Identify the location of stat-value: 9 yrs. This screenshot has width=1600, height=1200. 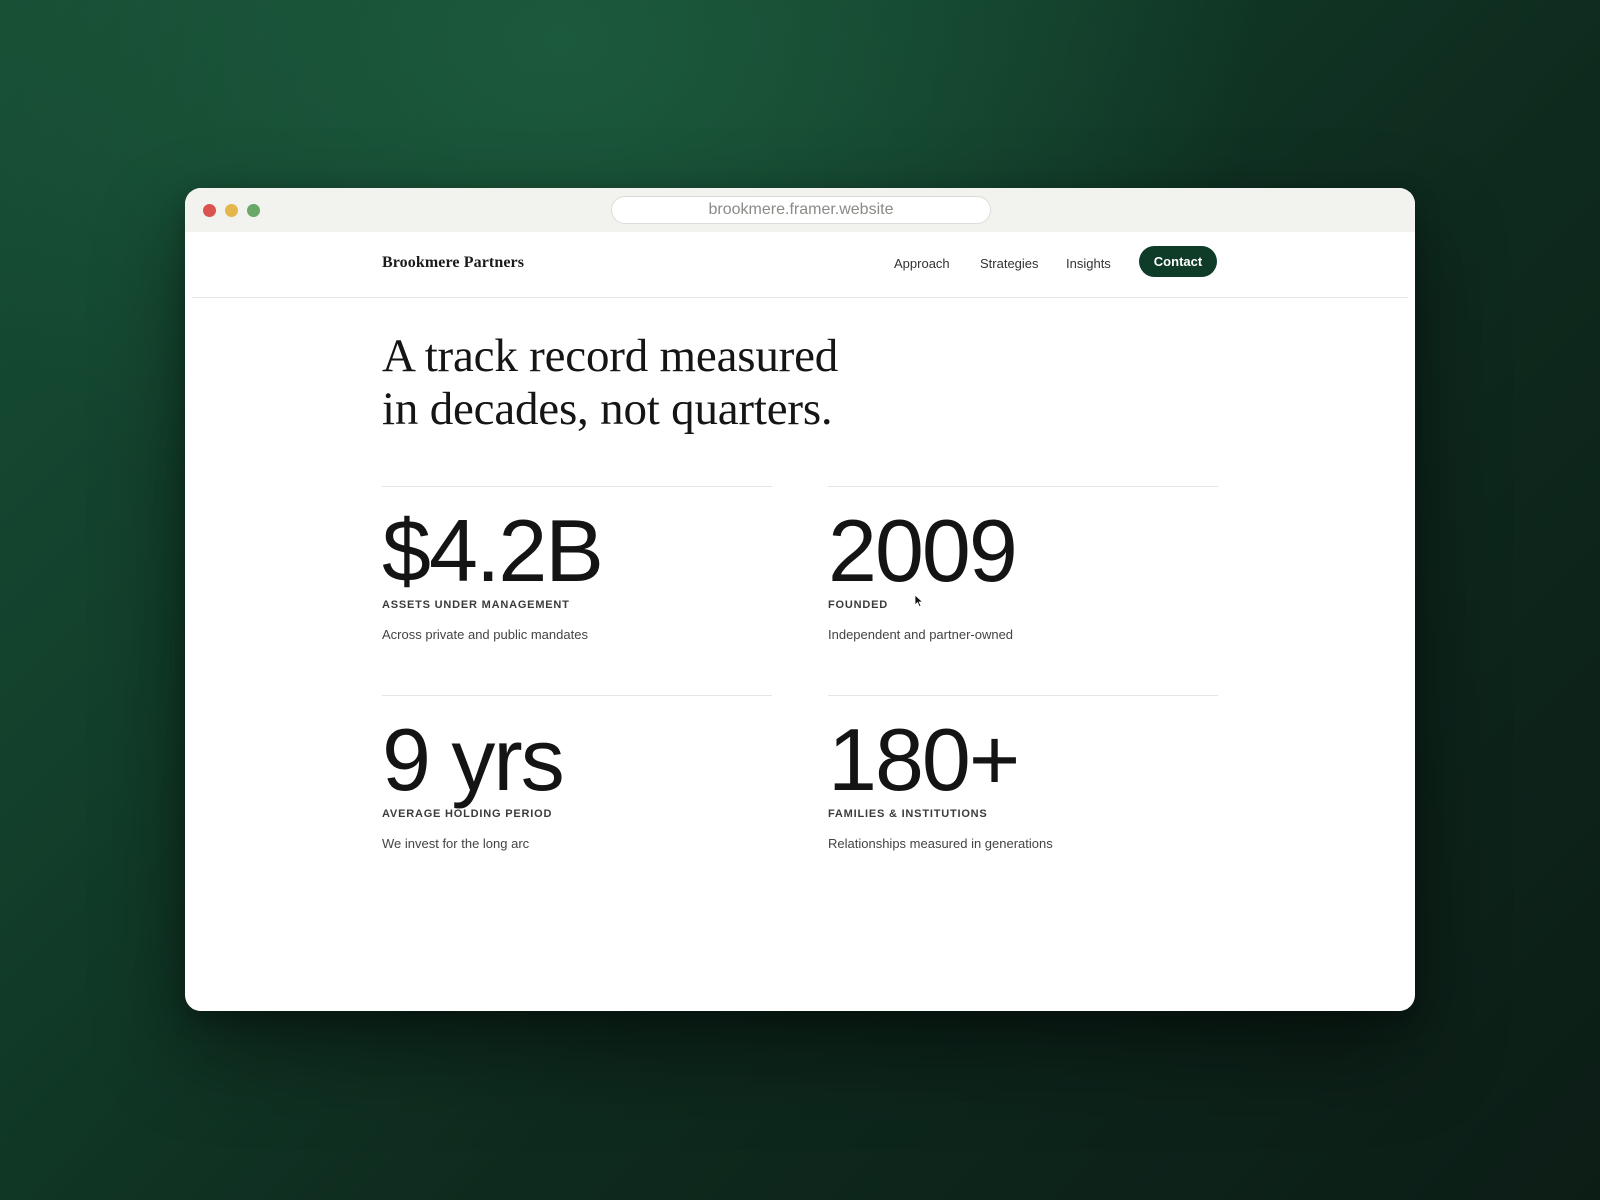
(473, 759).